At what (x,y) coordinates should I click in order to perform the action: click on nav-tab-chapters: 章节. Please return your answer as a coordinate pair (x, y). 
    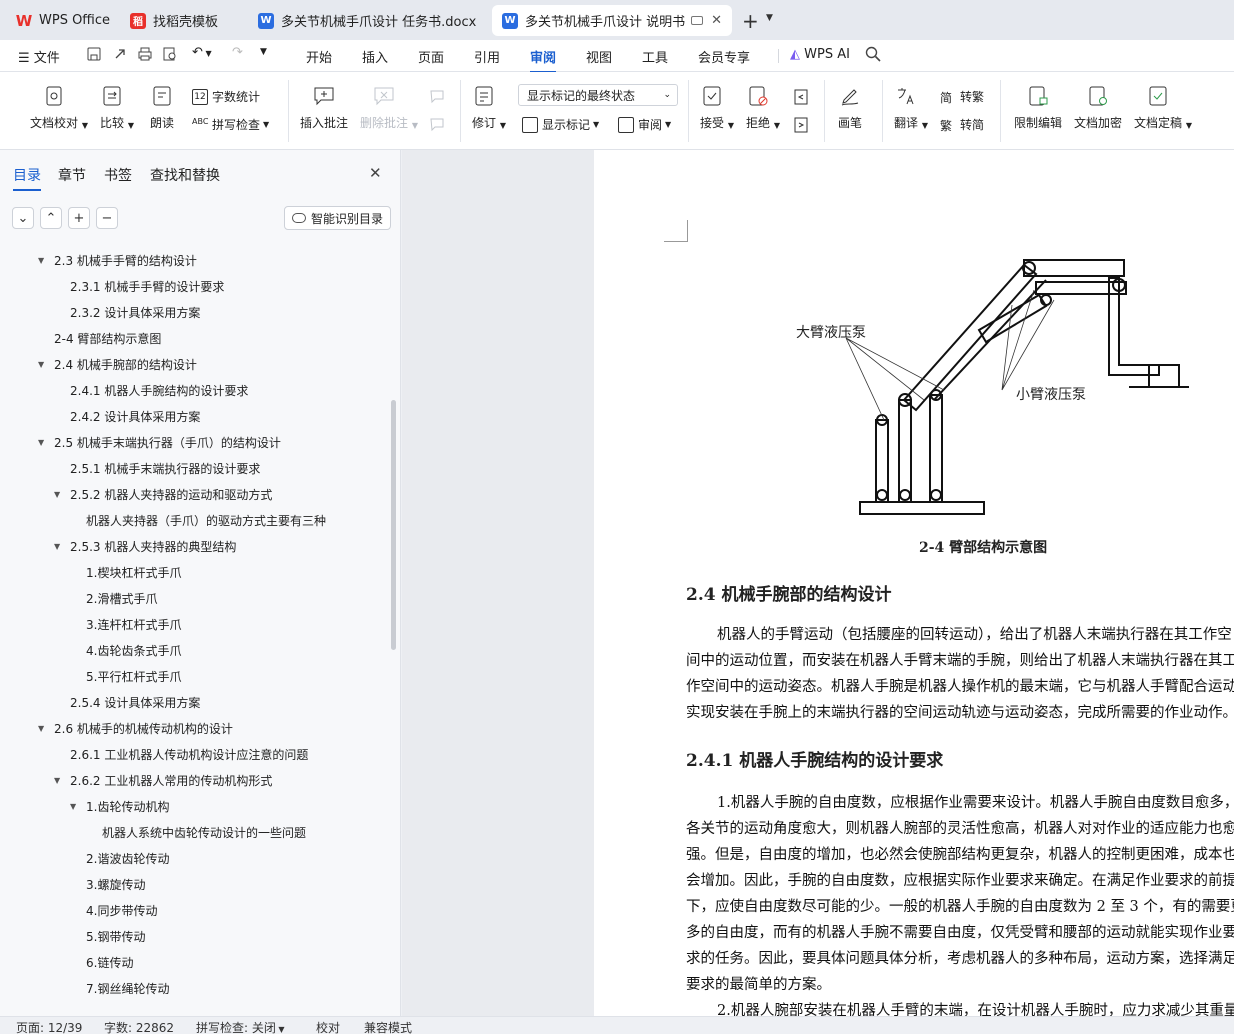
    Looking at the image, I should click on (72, 175).